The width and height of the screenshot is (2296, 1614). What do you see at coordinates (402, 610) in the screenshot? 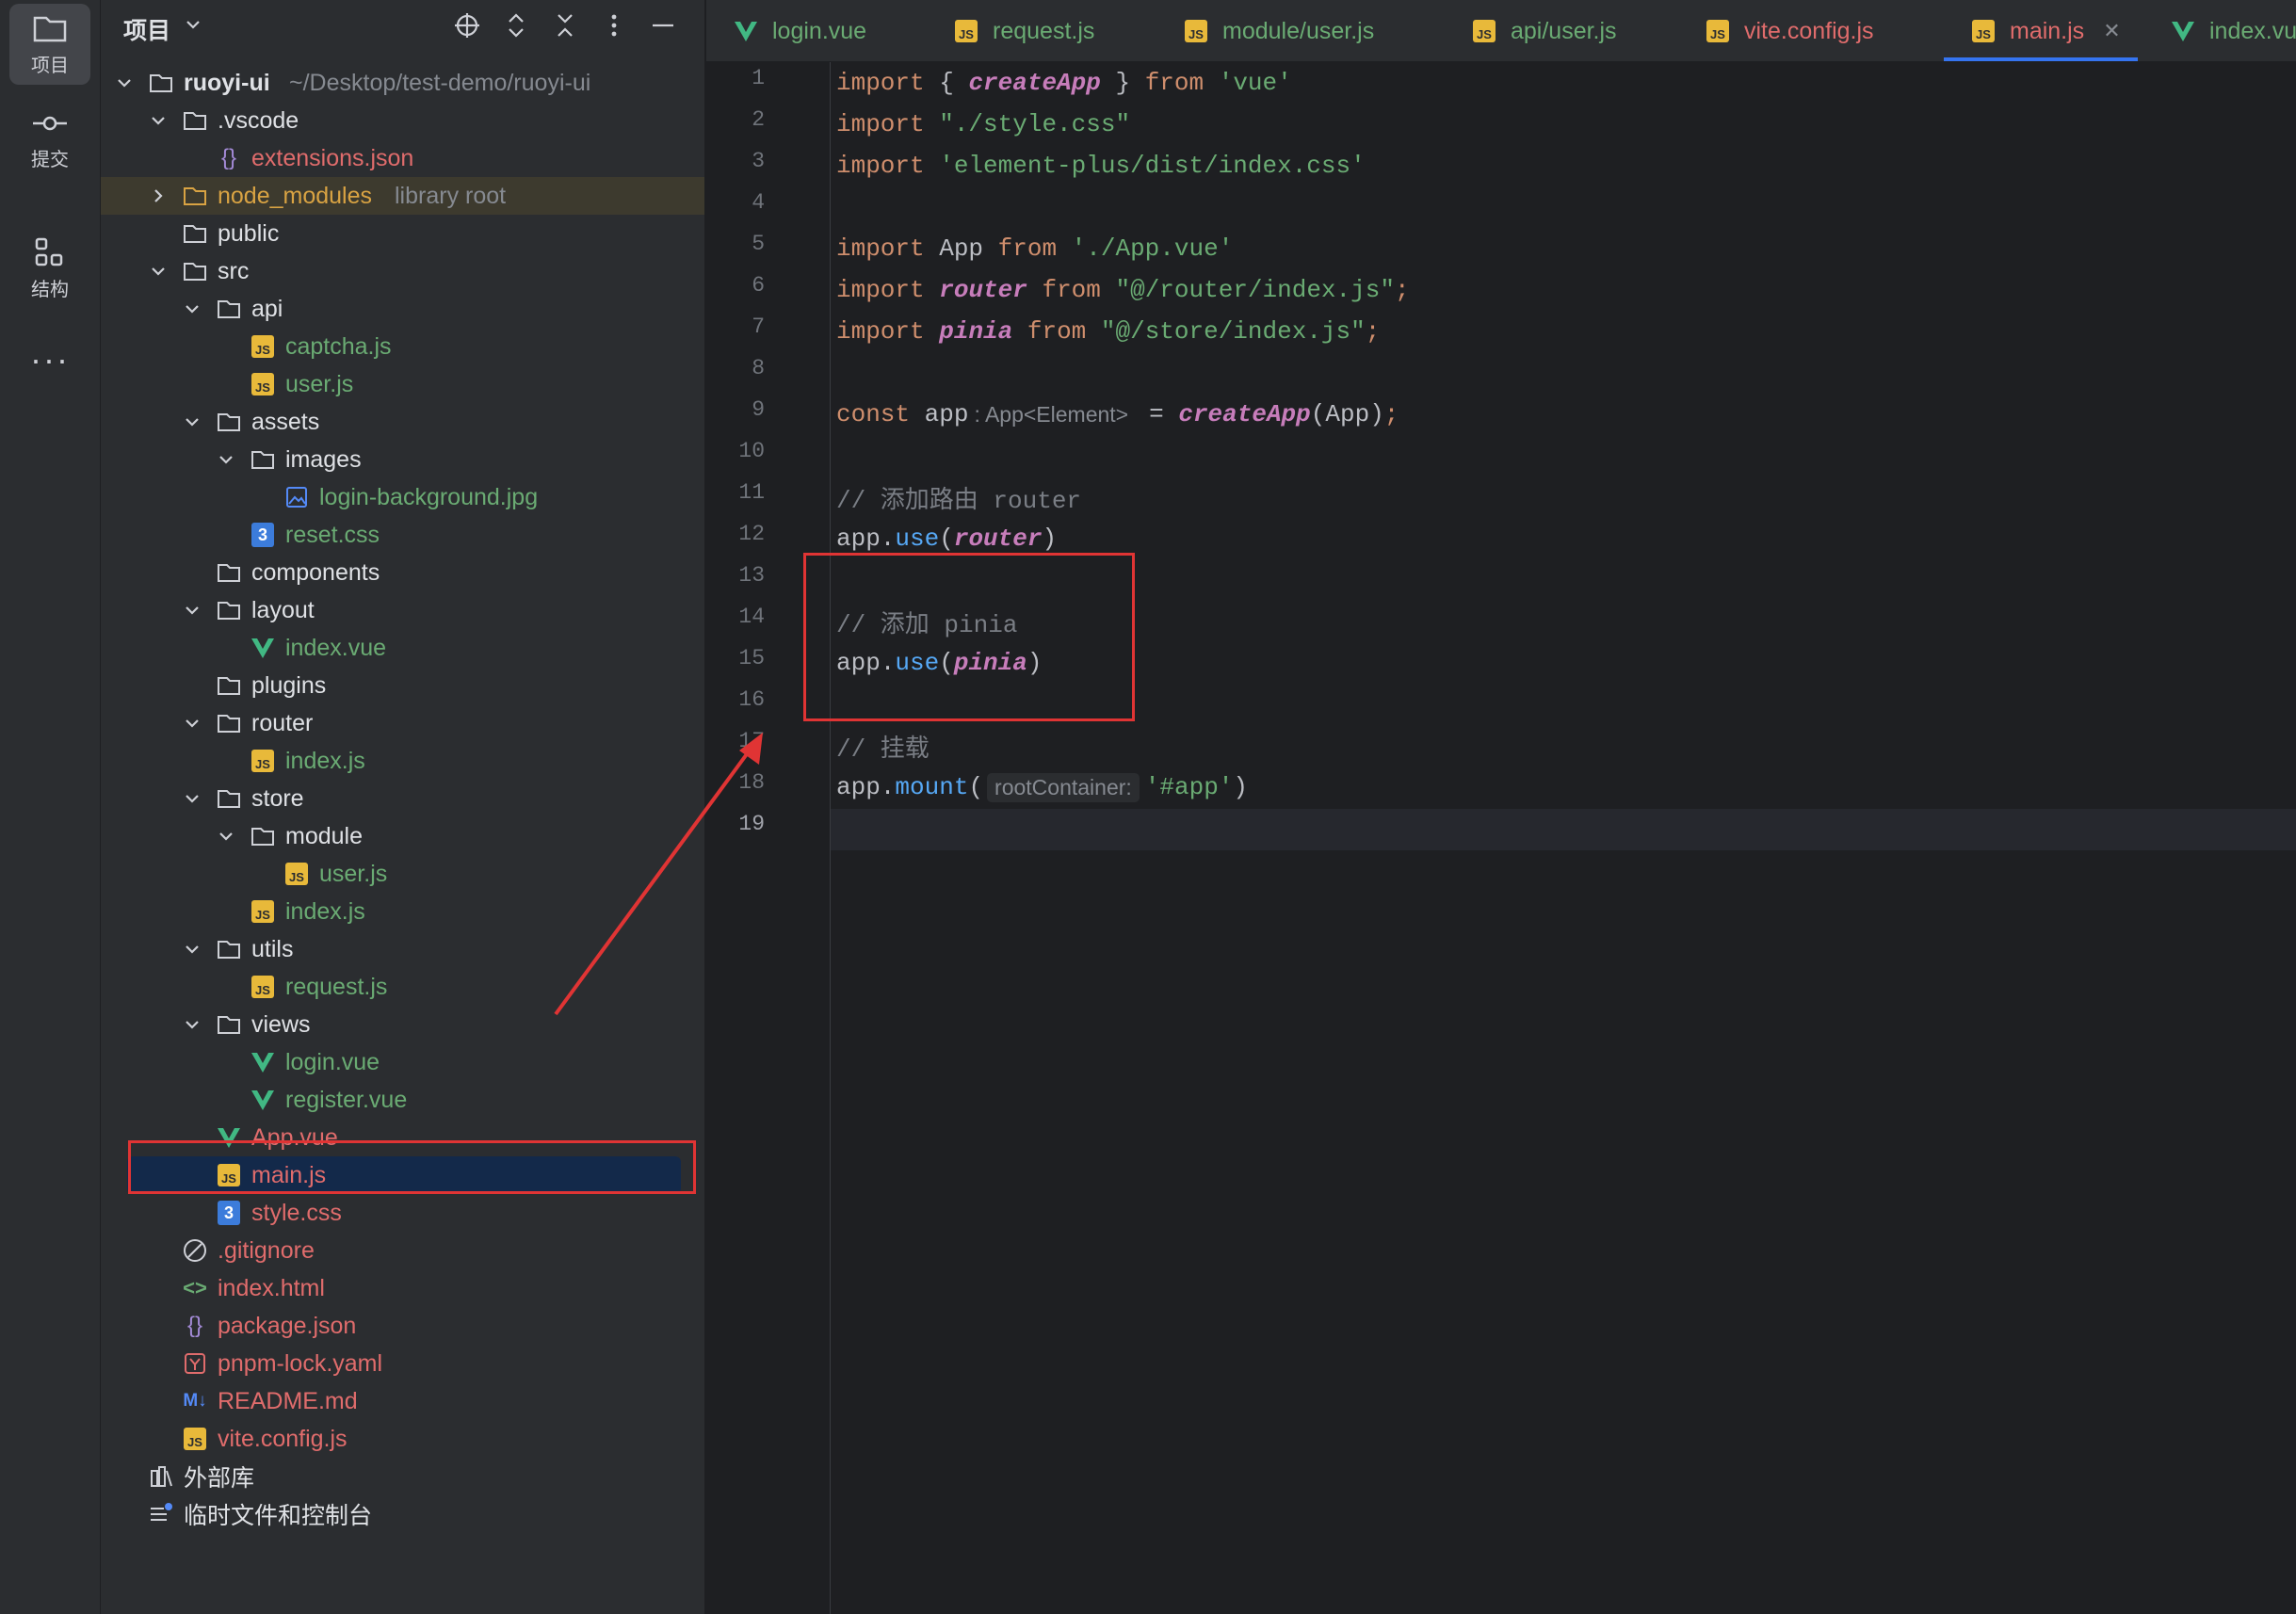
I see `tree-row-layout: layout` at bounding box center [402, 610].